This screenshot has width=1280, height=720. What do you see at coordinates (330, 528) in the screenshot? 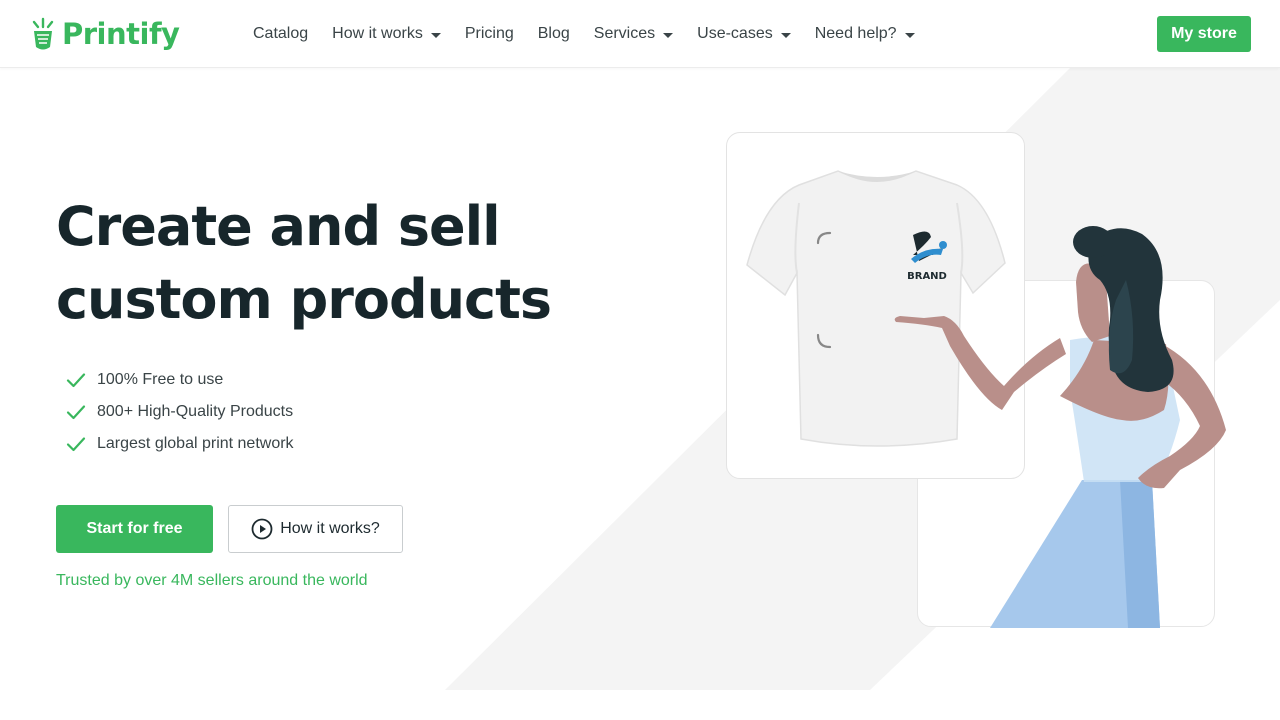
I see `how-it-works-label: How it works?` at bounding box center [330, 528].